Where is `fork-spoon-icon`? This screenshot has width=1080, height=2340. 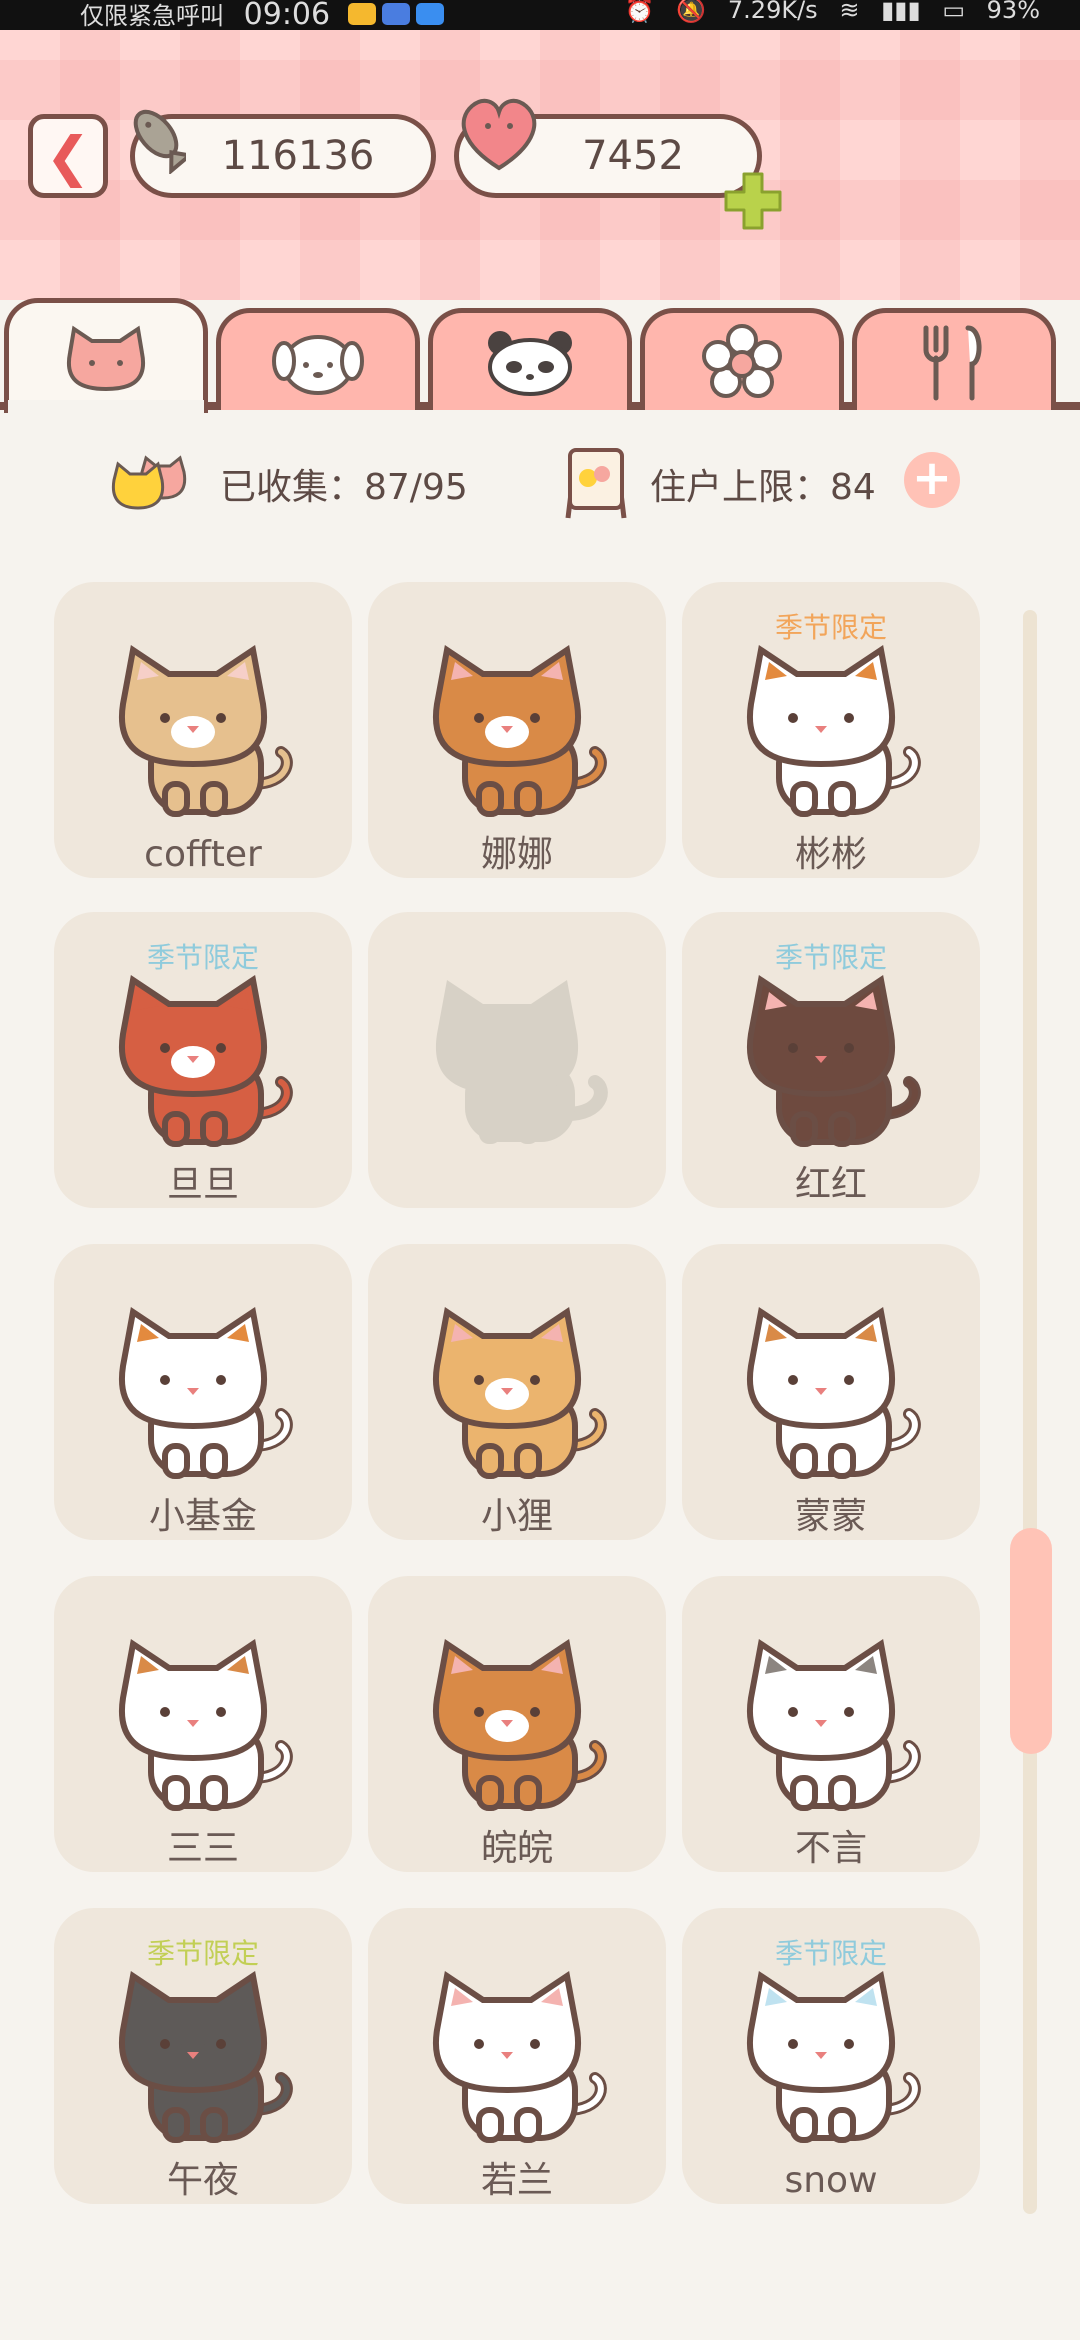
fork-spoon-icon is located at coordinates (952, 362).